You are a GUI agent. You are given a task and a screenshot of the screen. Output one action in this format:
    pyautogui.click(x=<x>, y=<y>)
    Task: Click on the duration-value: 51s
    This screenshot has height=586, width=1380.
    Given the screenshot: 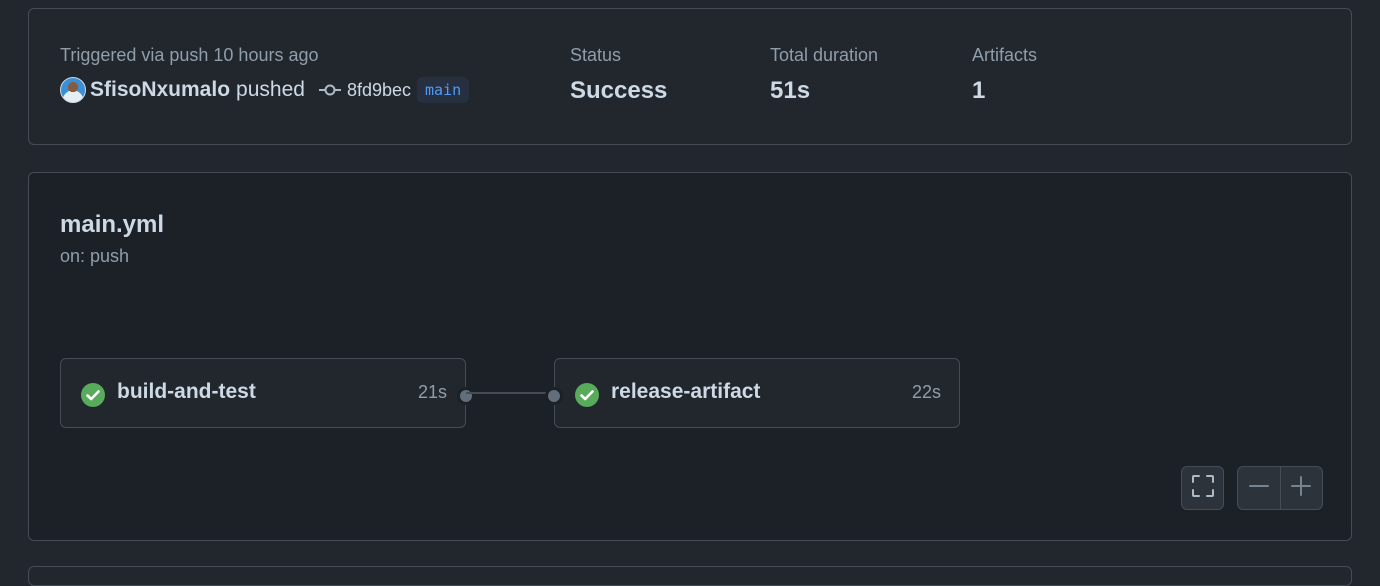 What is the action you would take?
    pyautogui.click(x=790, y=90)
    